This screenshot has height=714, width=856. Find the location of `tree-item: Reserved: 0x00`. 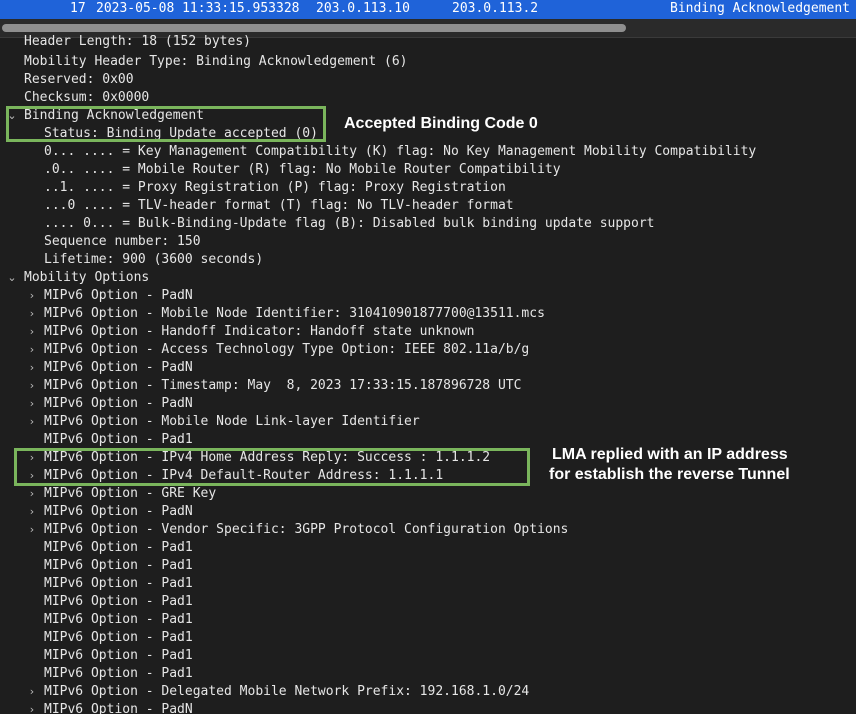

tree-item: Reserved: 0x00 is located at coordinates (428, 80).